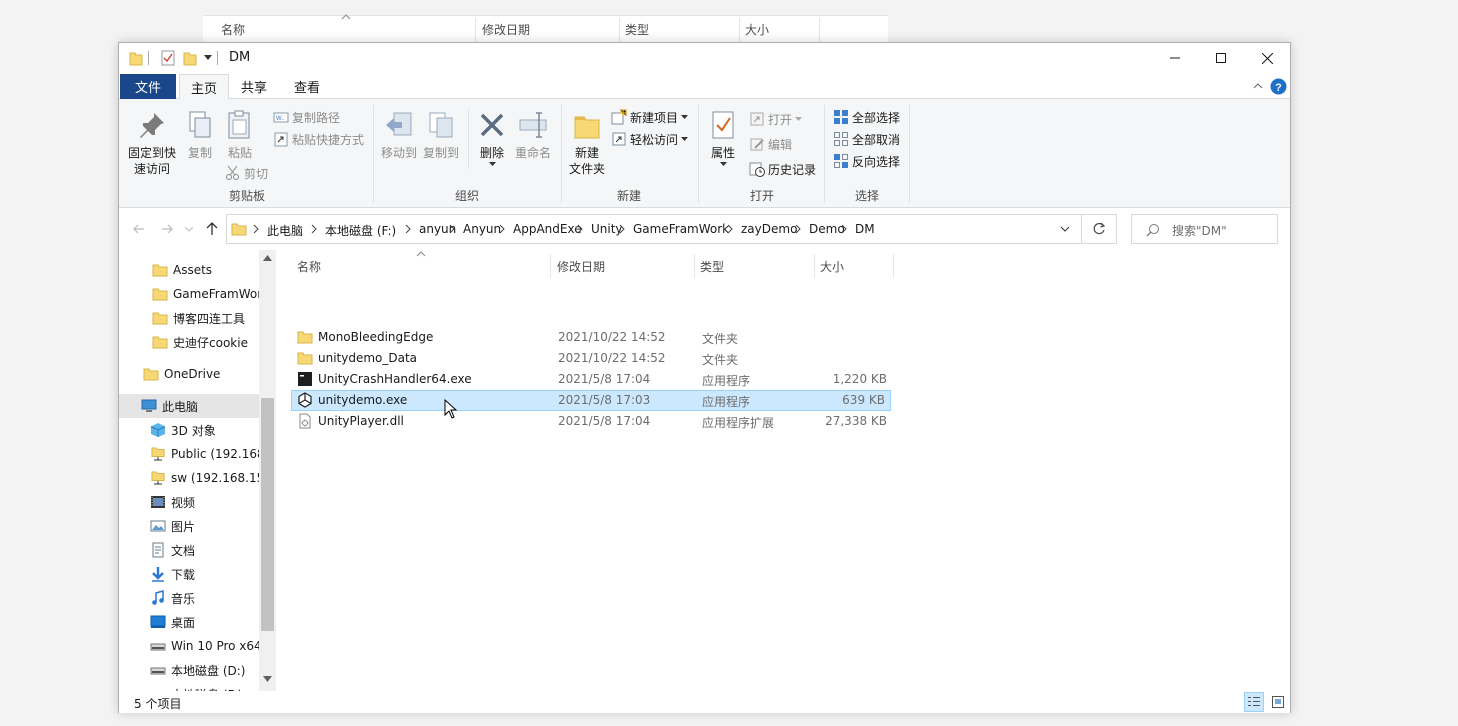  Describe the element at coordinates (782, 169) in the screenshot. I see `history-button: 历史记录` at that location.